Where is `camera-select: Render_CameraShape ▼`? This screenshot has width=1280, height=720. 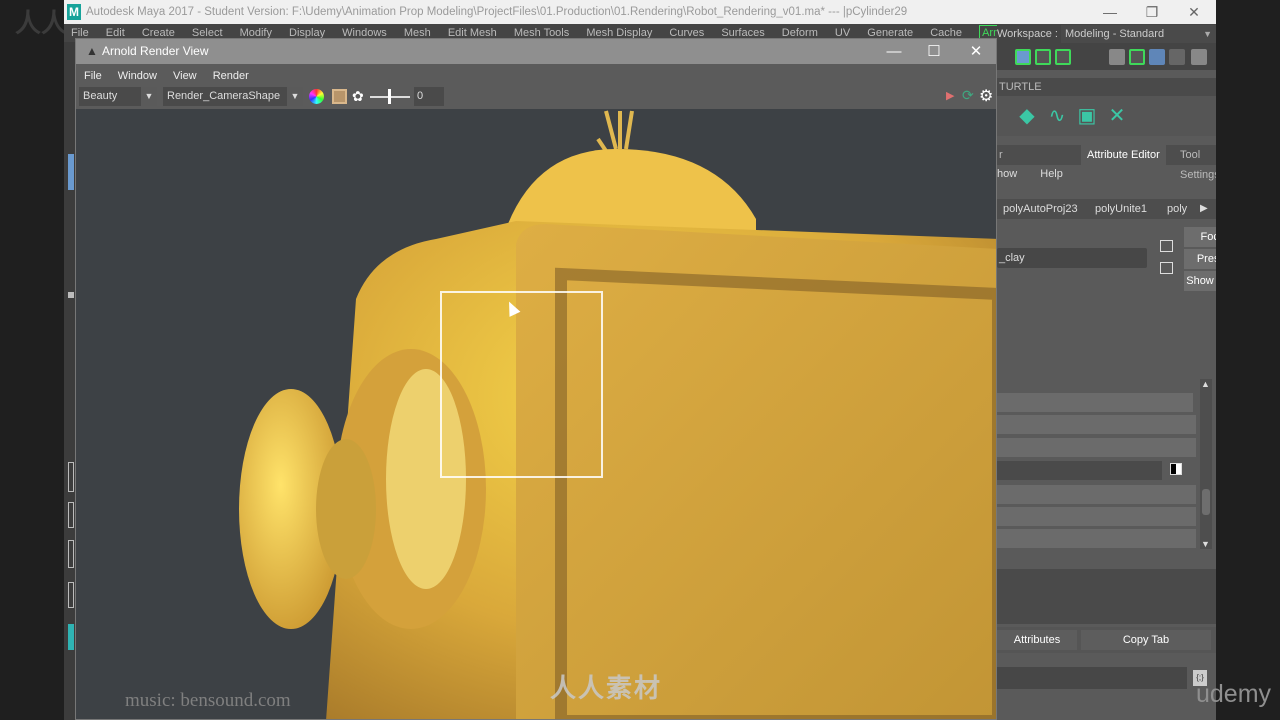 camera-select: Render_CameraShape ▼ is located at coordinates (233, 96).